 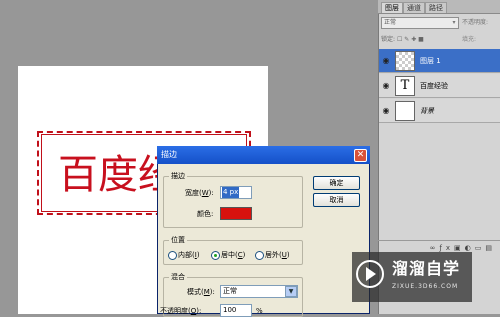 What do you see at coordinates (277, 255) in the screenshot?
I see `position-outside-label: 居外(U)` at bounding box center [277, 255].